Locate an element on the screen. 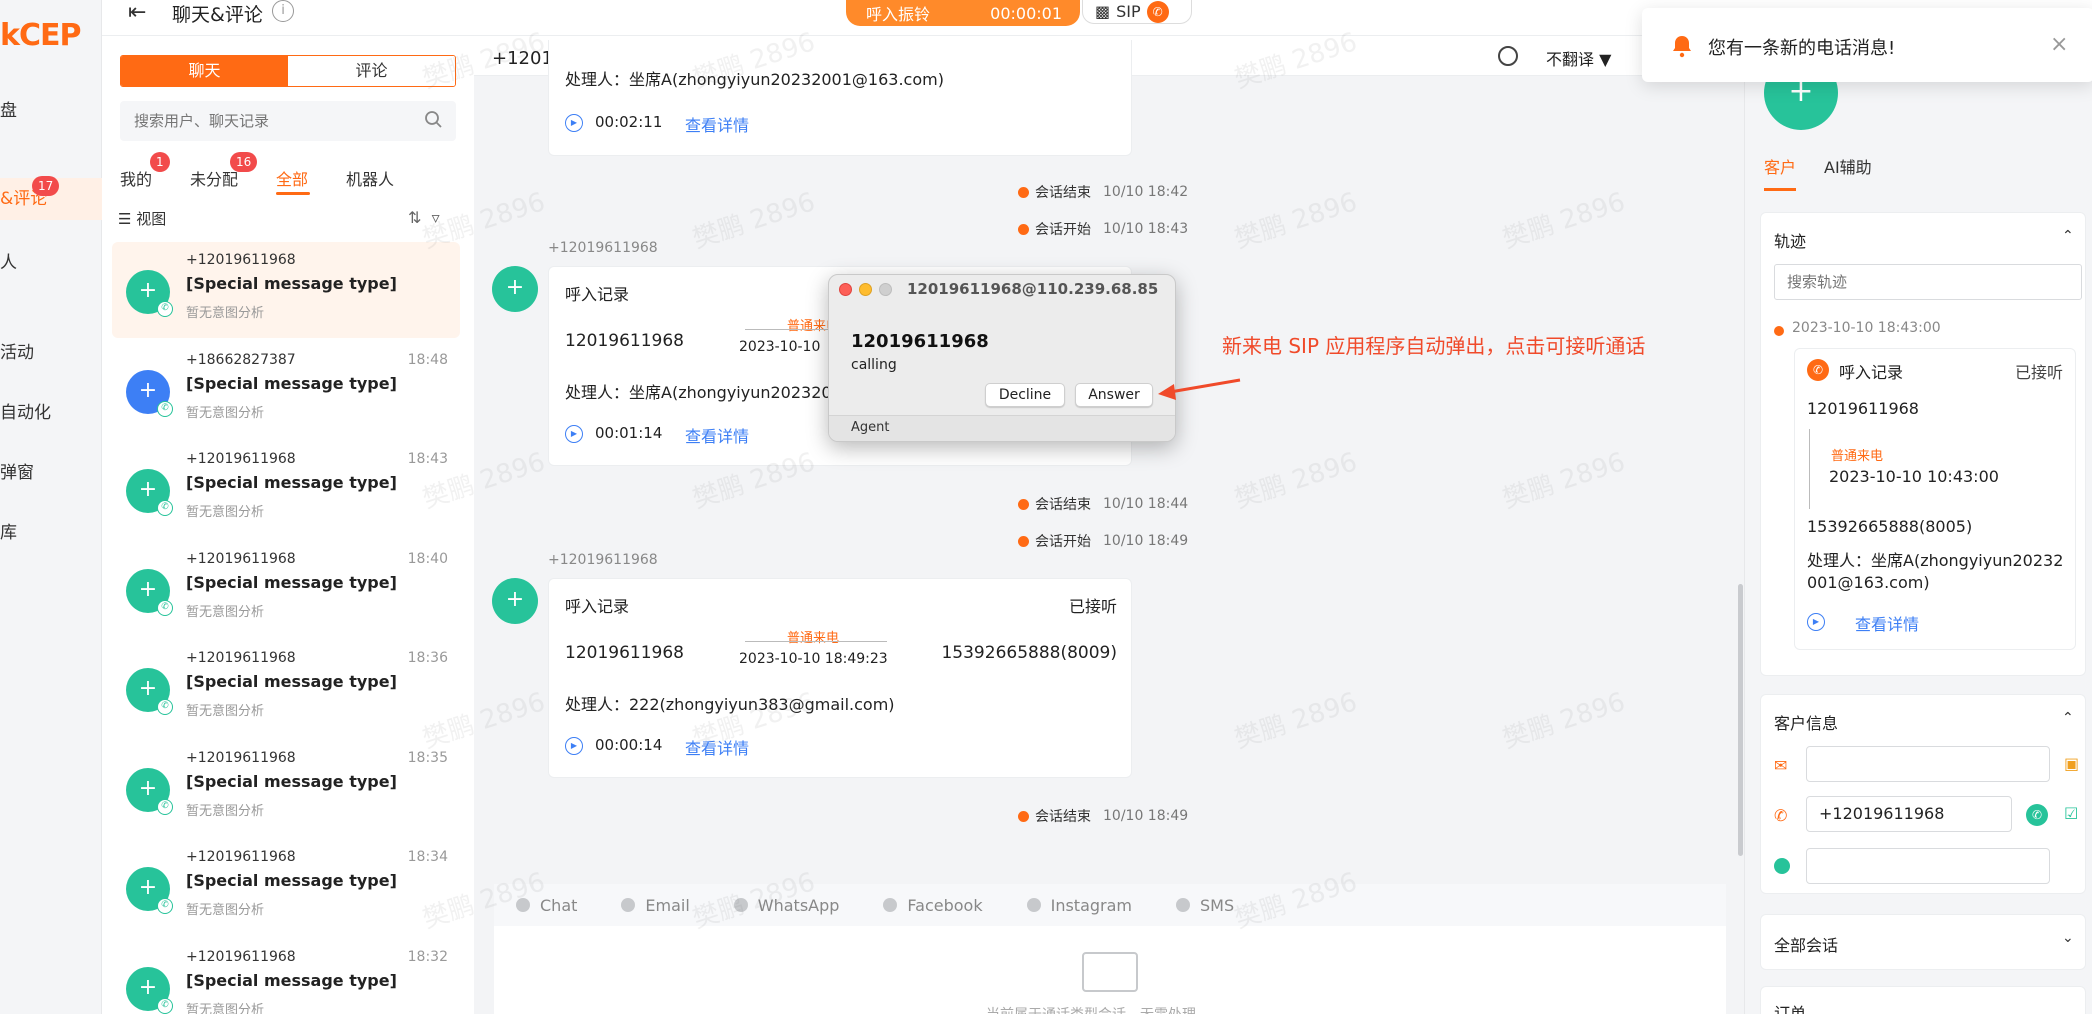 The height and width of the screenshot is (1014, 2092). call-date: 2023-10-10 is located at coordinates (780, 347).